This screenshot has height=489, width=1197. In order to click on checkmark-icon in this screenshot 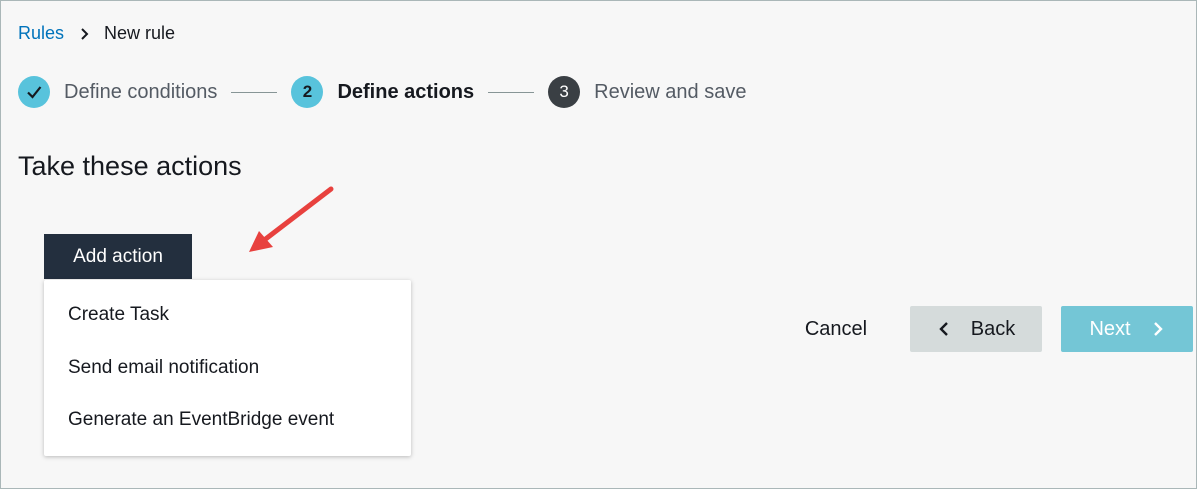, I will do `click(34, 92)`.